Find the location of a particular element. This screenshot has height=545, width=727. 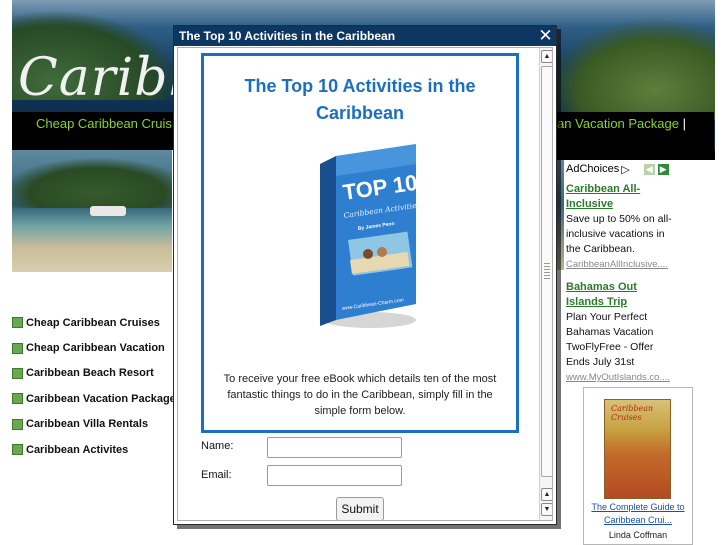

nav-link-label: an Vacation Package is located at coordinates (618, 123).